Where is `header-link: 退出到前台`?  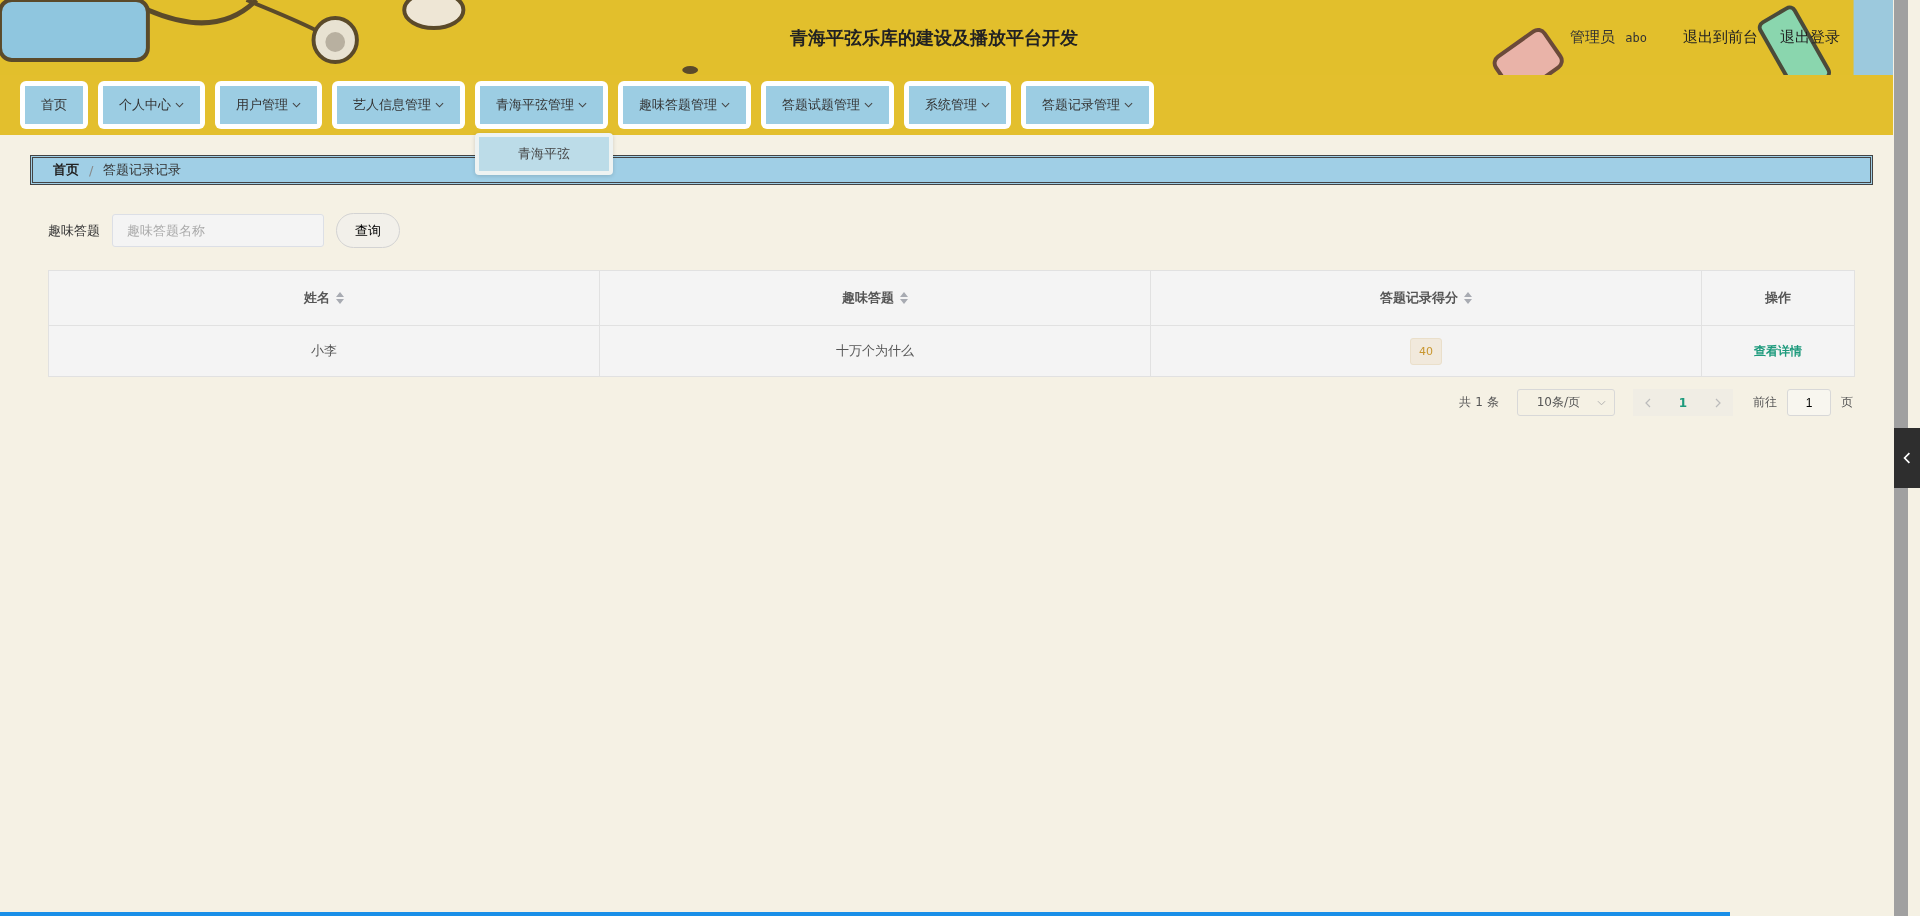 header-link: 退出到前台 is located at coordinates (1720, 37).